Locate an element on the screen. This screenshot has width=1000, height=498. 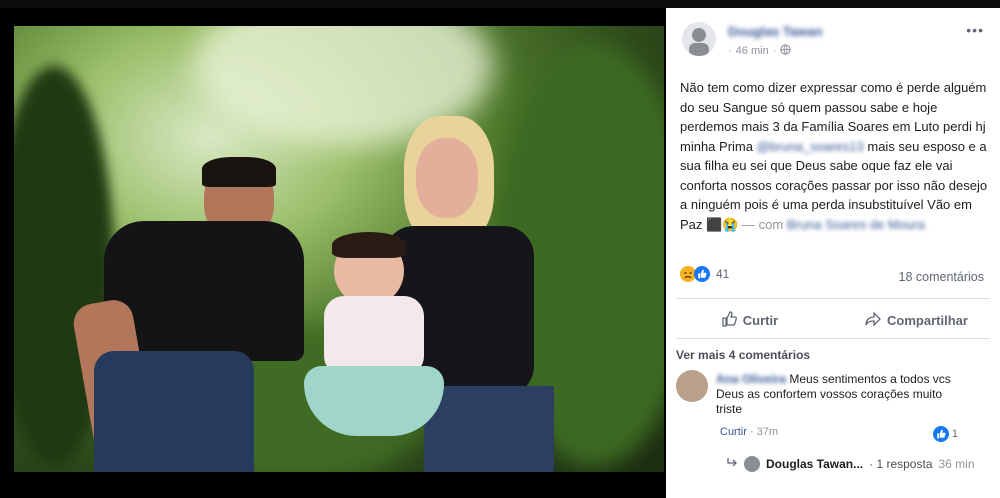
author-name: Douglas Tawan is located at coordinates (775, 31).